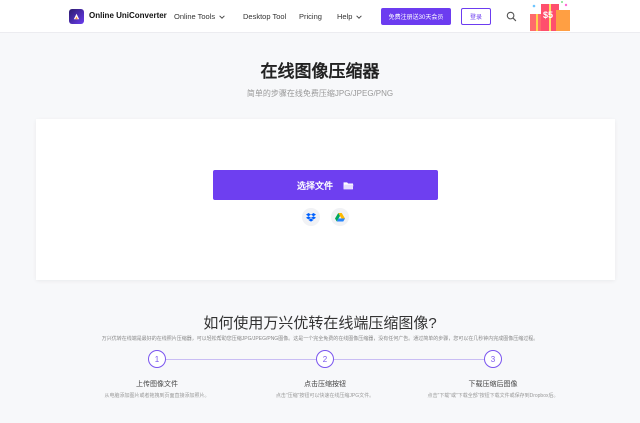  I want to click on brand-name: Online UniConverter, so click(128, 15).